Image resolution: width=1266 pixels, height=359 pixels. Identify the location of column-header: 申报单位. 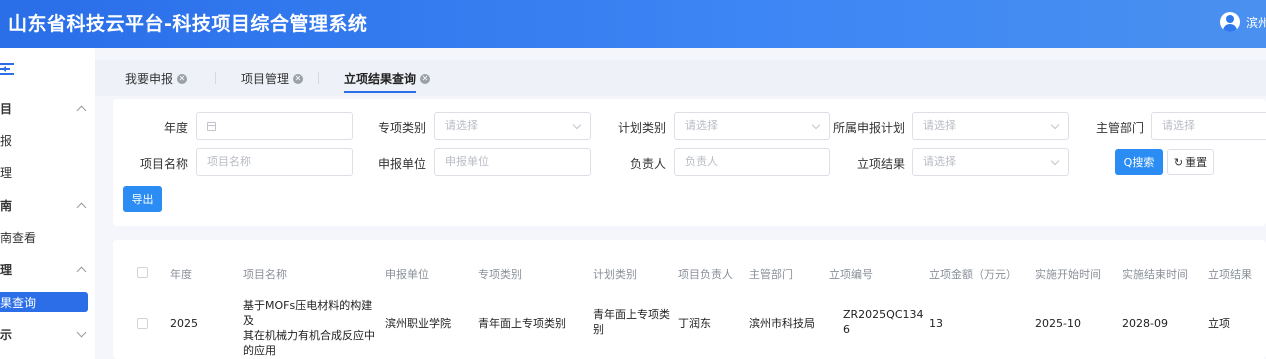
(407, 274).